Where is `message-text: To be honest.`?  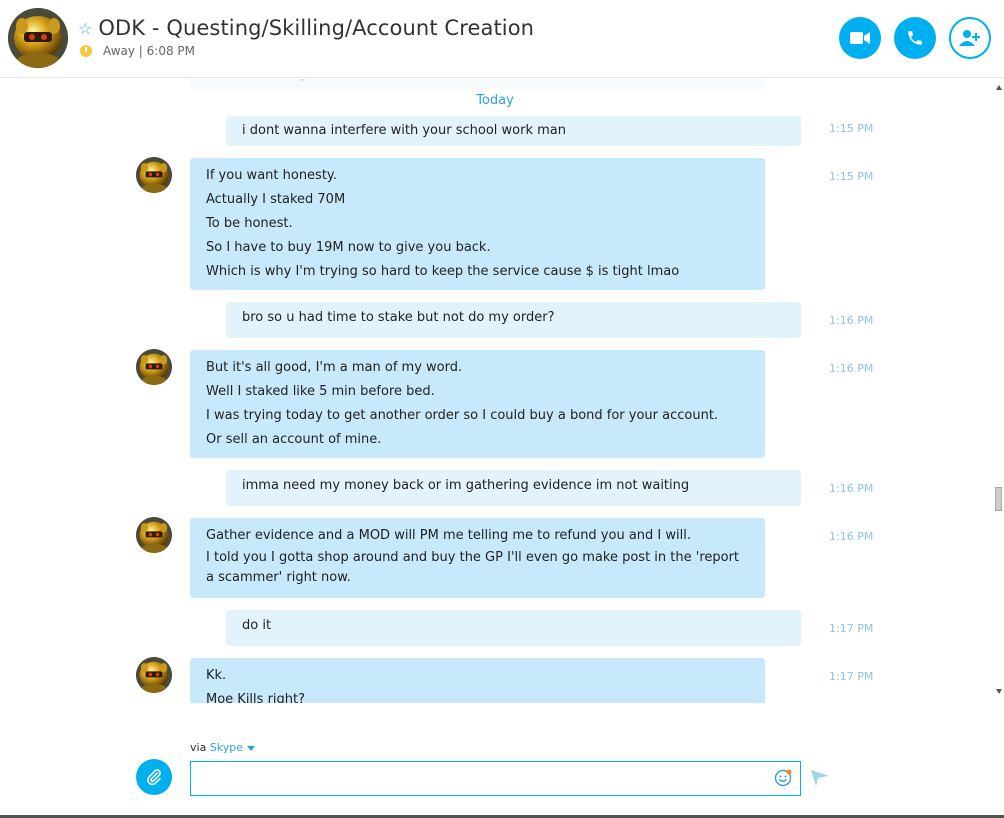 message-text: To be honest. is located at coordinates (249, 223).